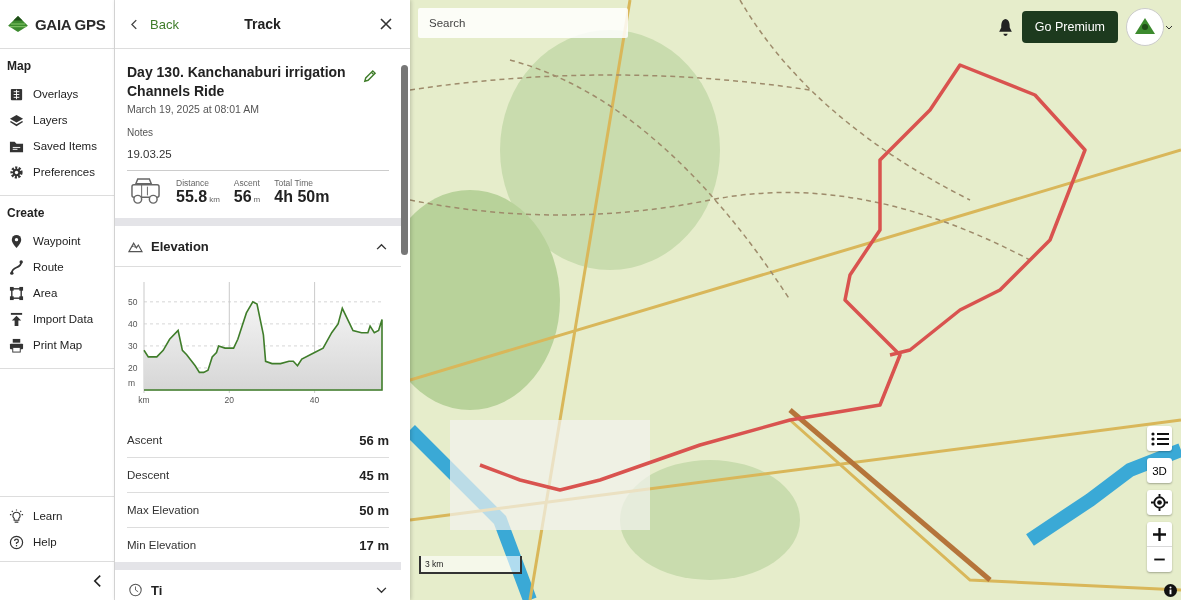 This screenshot has width=1181, height=600. What do you see at coordinates (144, 400) in the screenshot?
I see `axis-label: km` at bounding box center [144, 400].